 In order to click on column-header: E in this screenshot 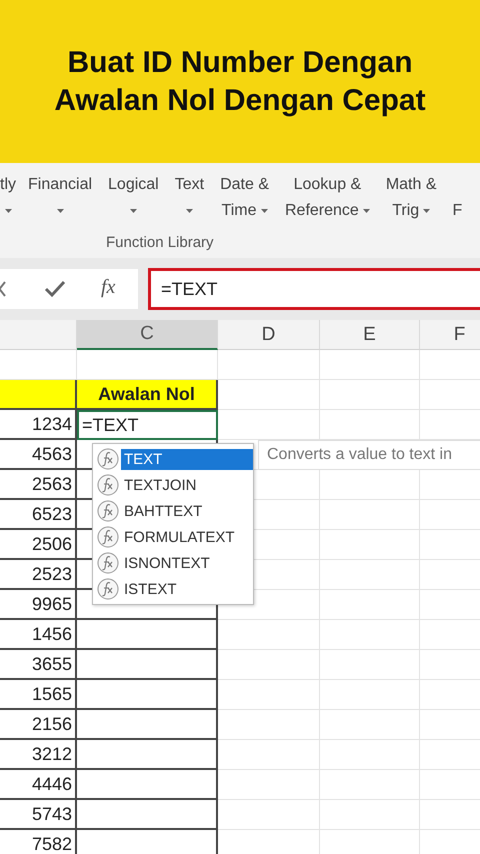, I will do `click(370, 335)`.